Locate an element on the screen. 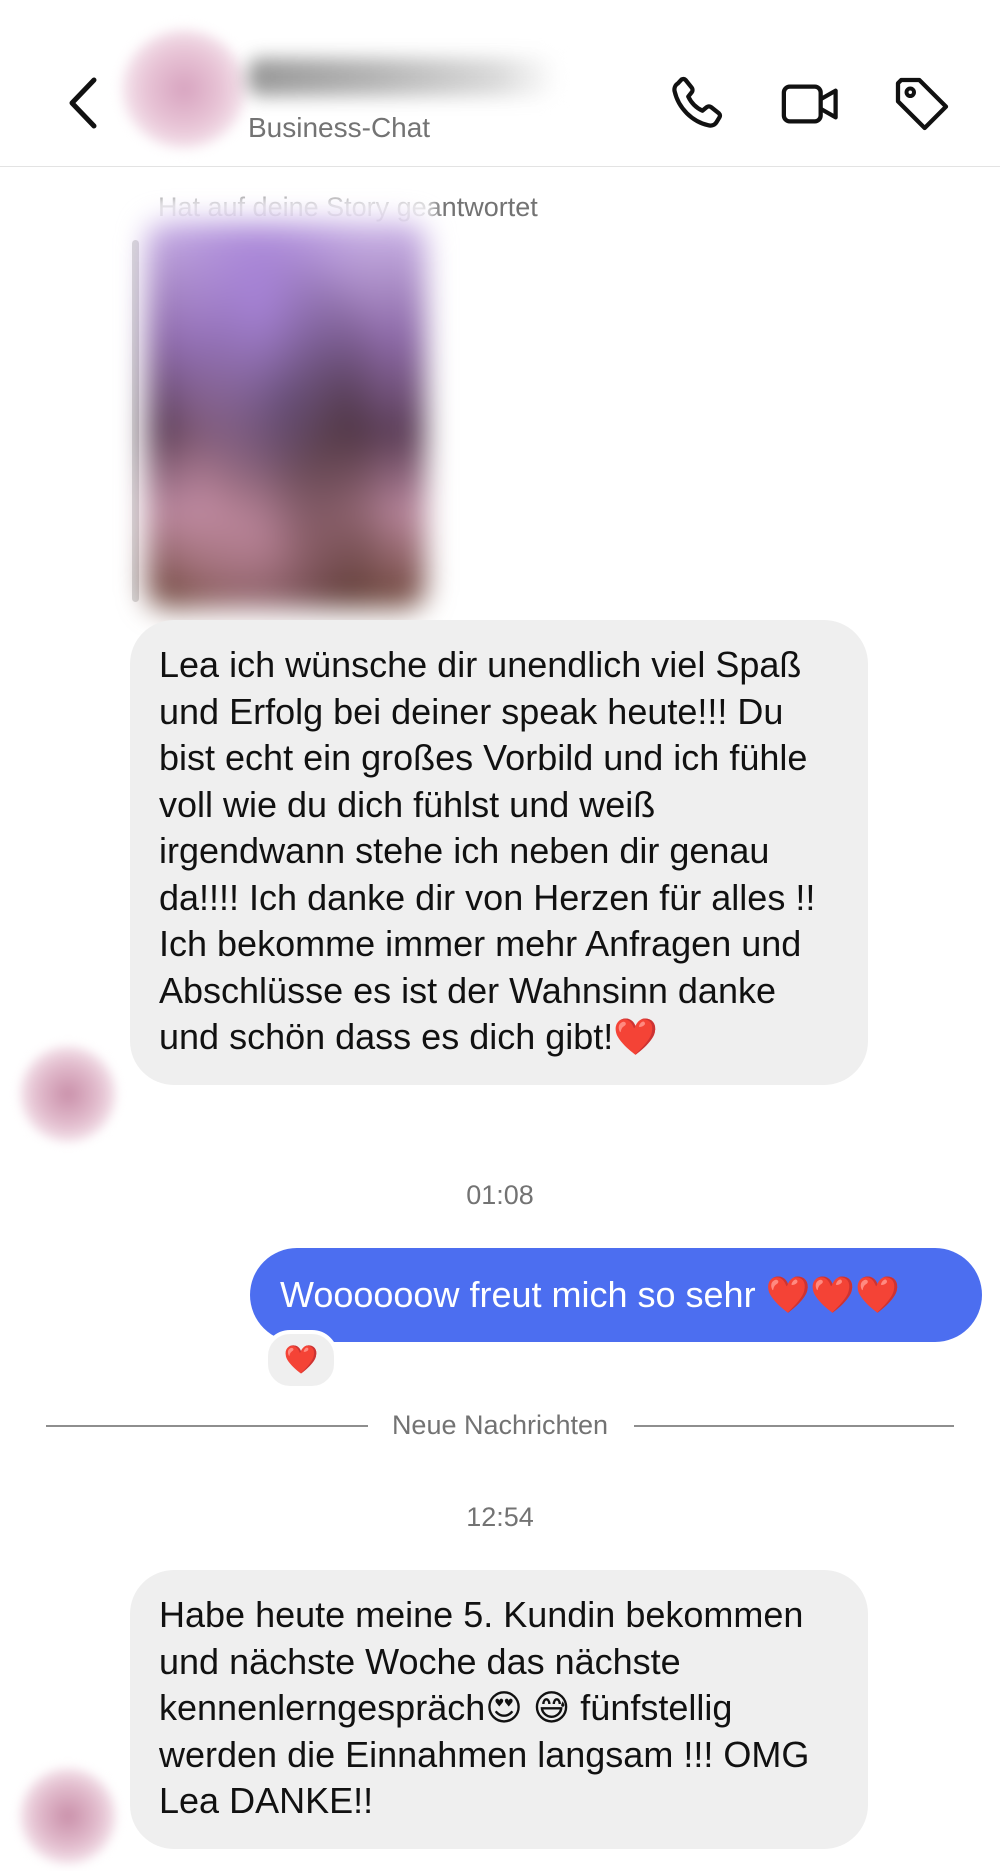  back-button is located at coordinates (84, 103).